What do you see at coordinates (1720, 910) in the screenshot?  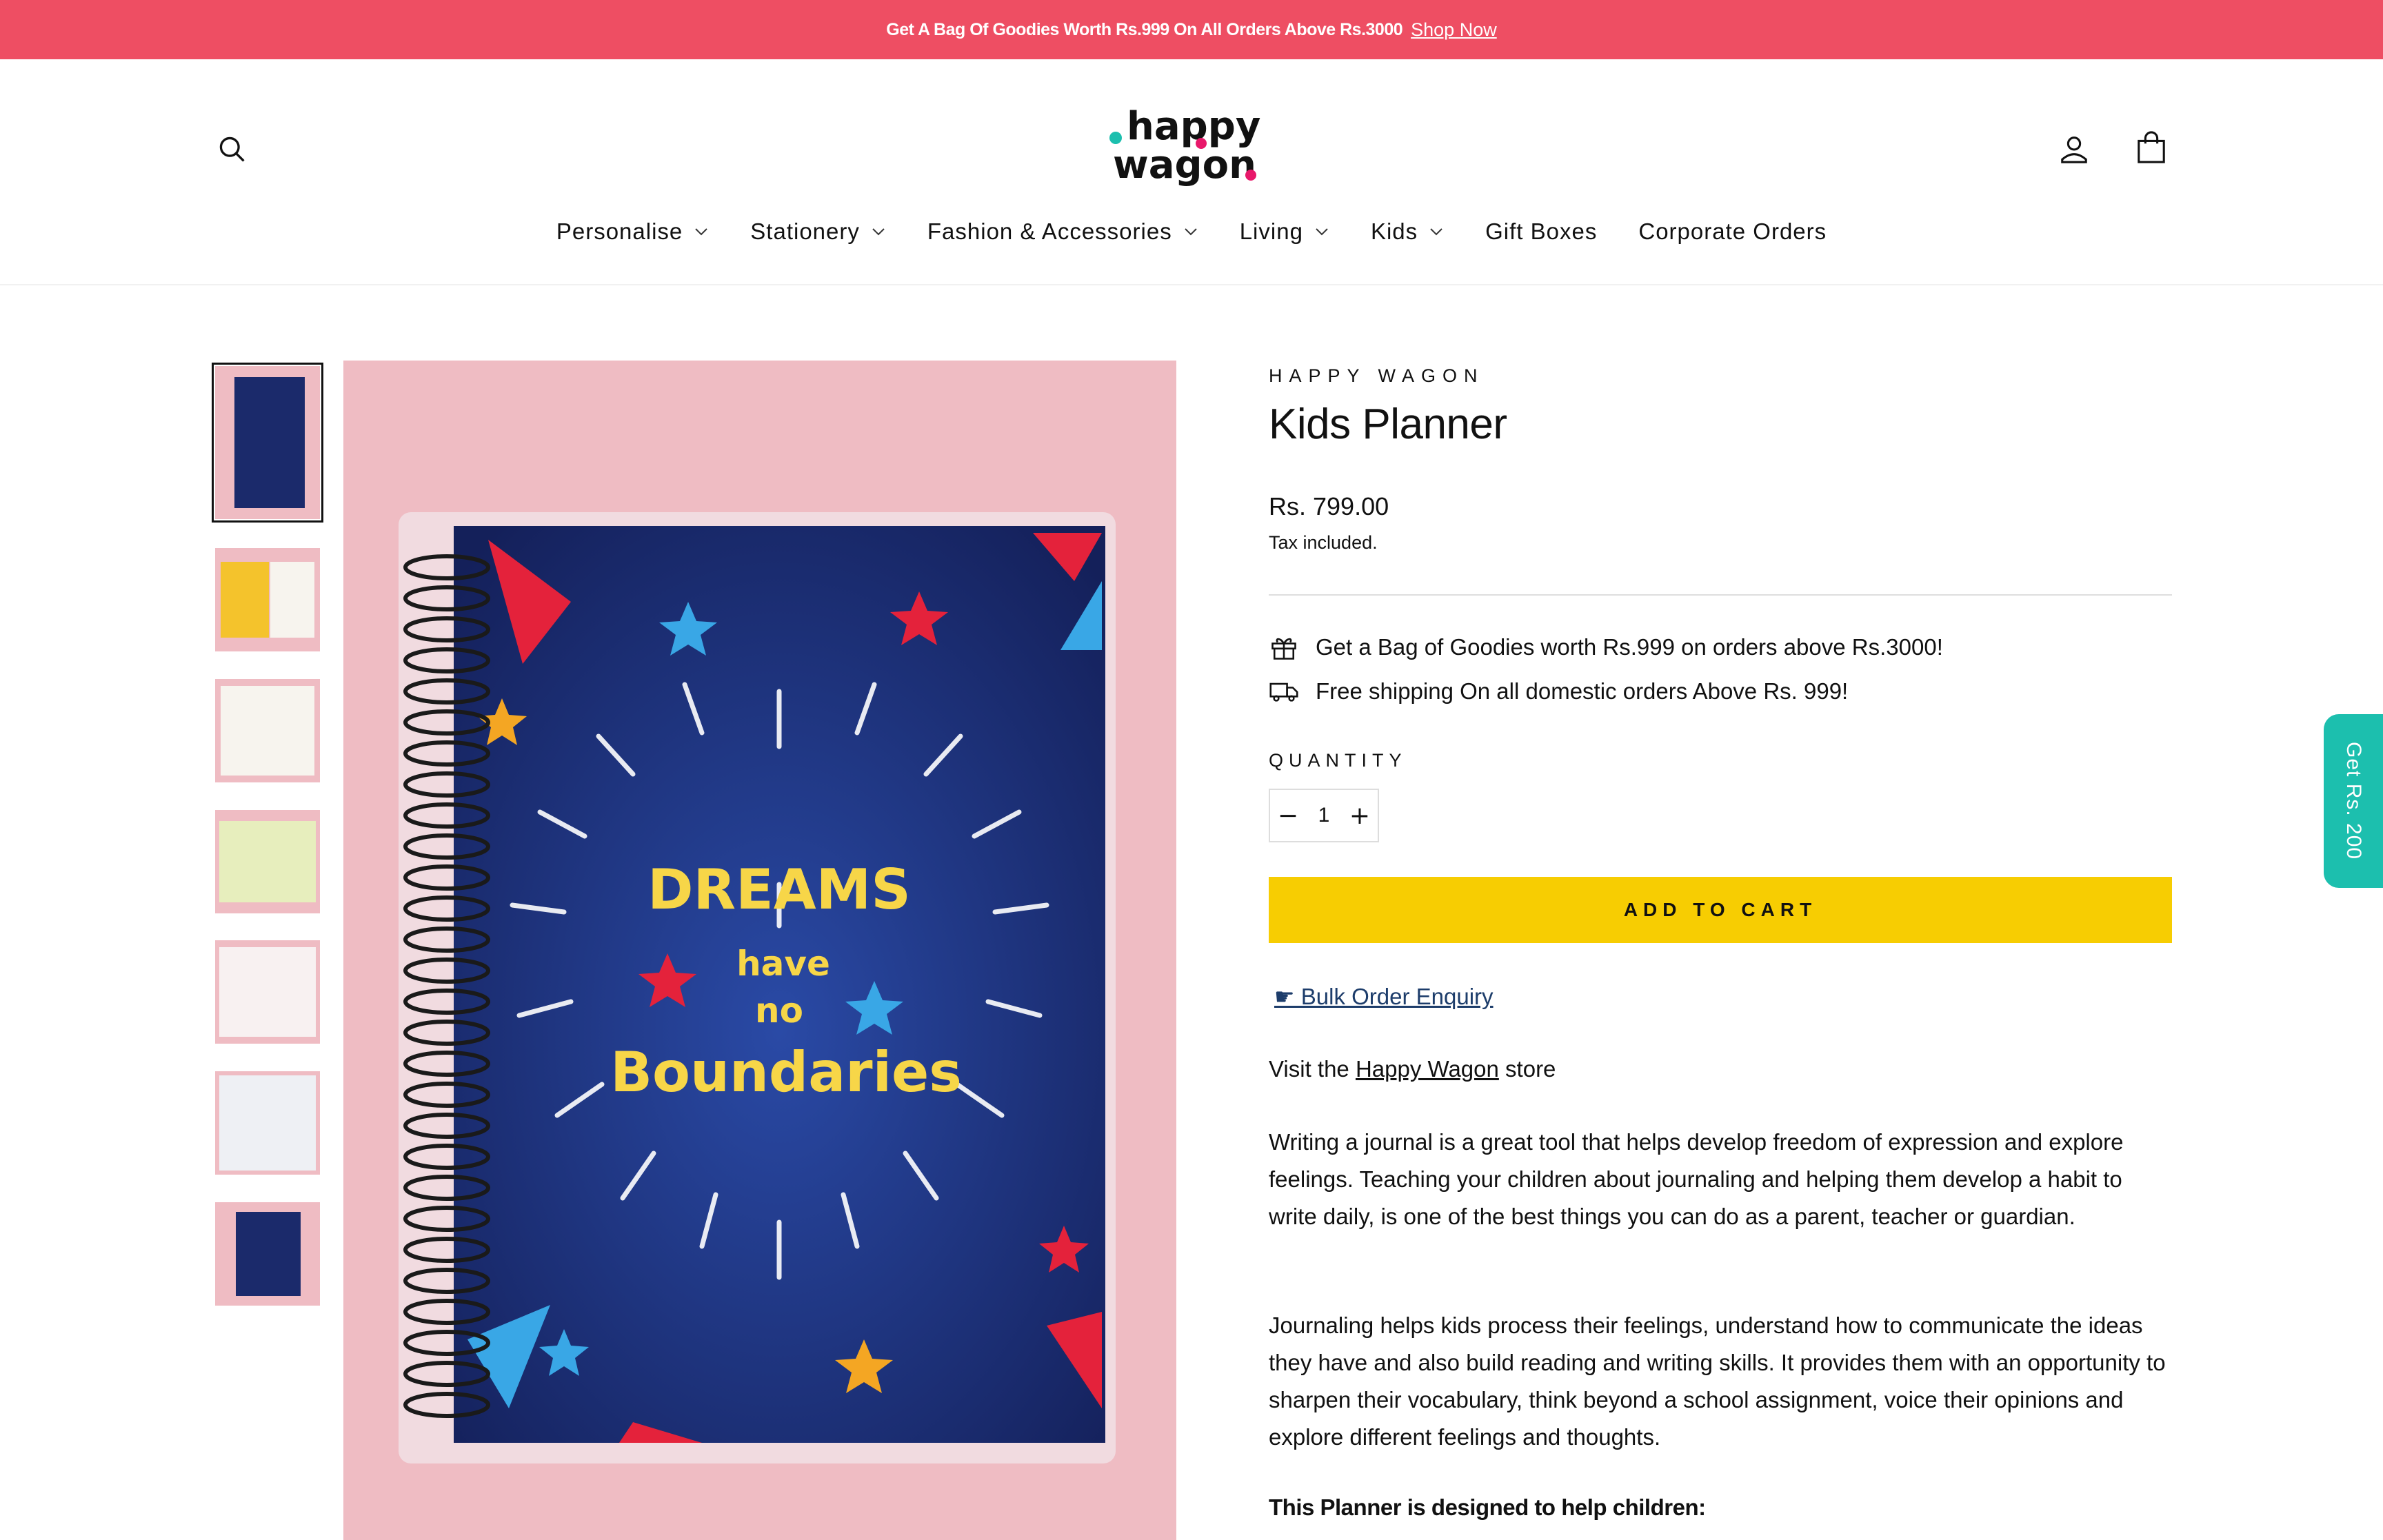 I see `add-to-cart-button: ADD TO CART` at bounding box center [1720, 910].